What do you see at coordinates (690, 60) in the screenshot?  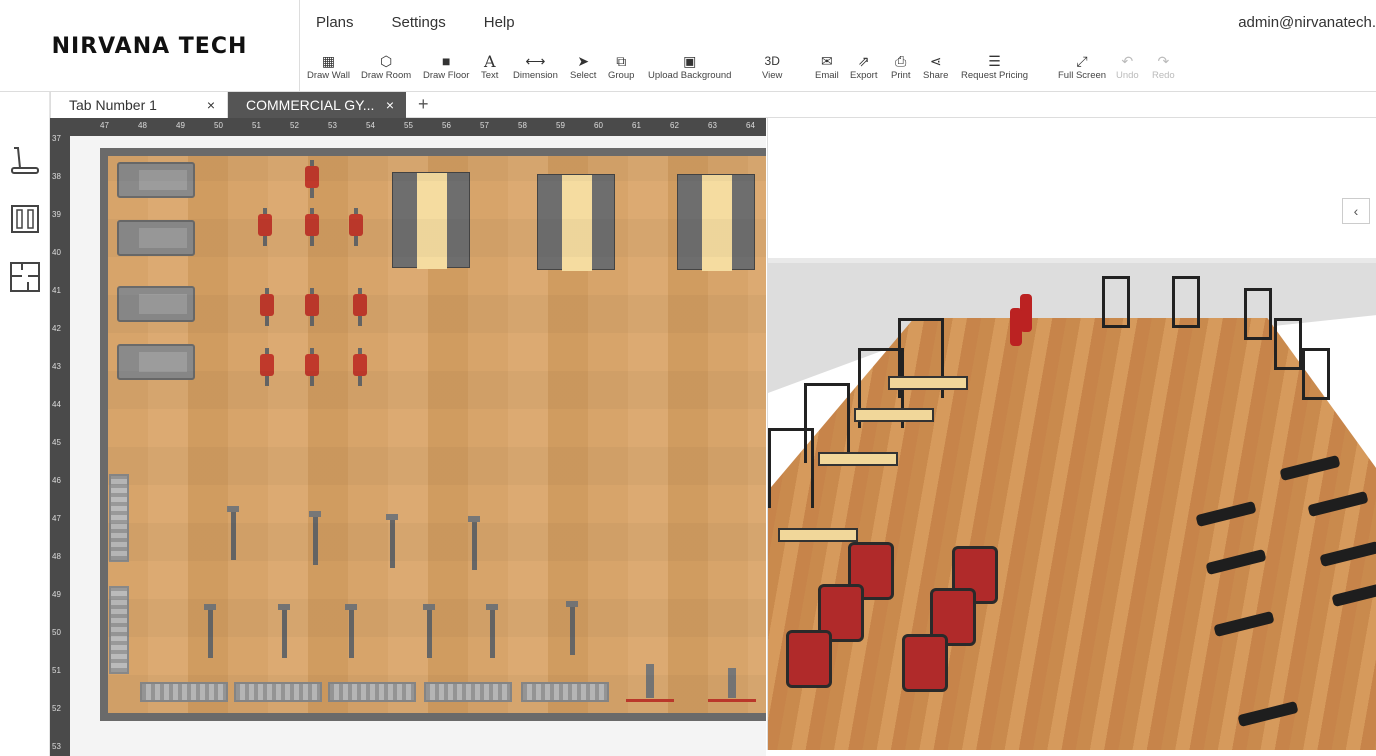 I see `image-icon: ▣` at bounding box center [690, 60].